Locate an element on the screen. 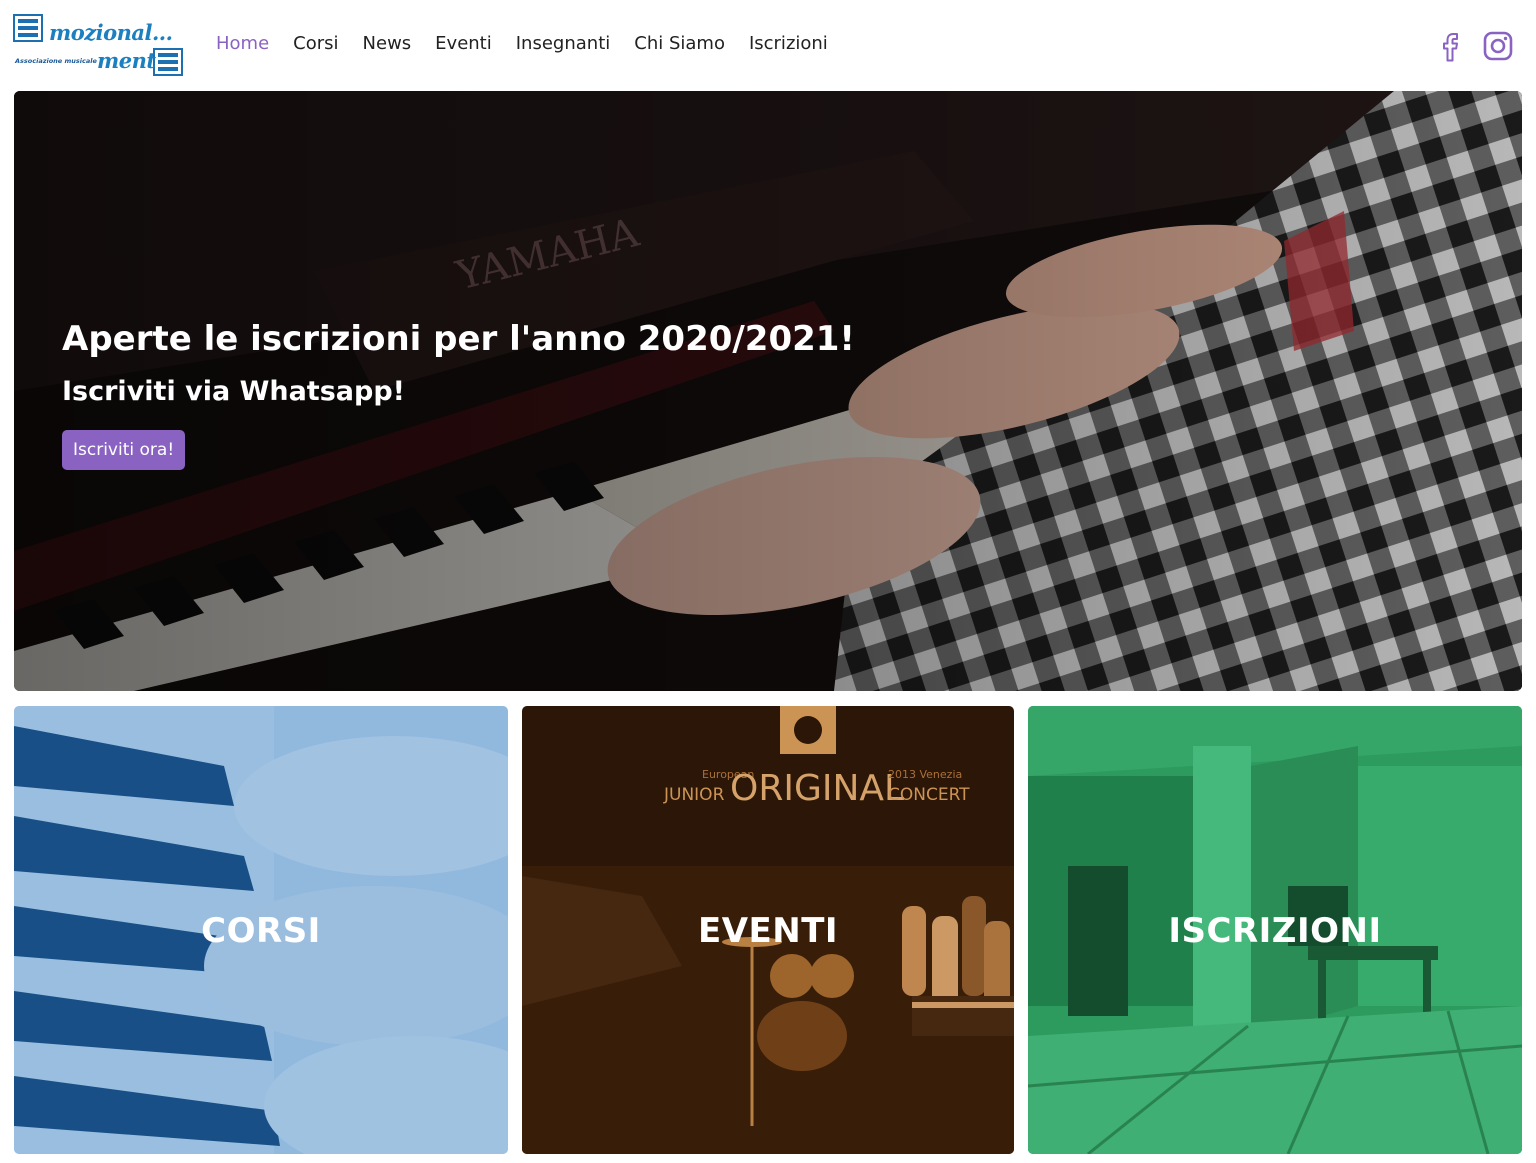  logo-e-mark-bottom is located at coordinates (168, 62).